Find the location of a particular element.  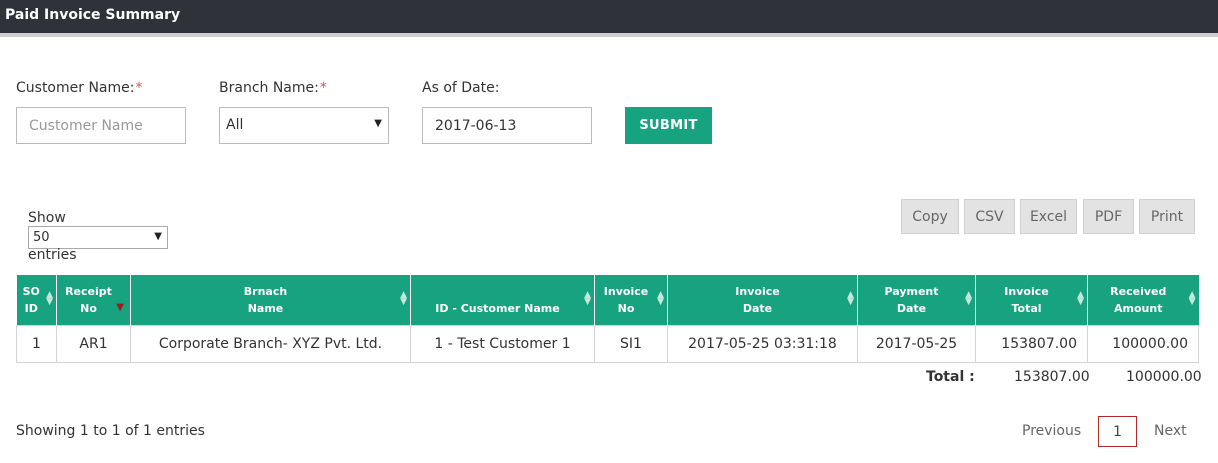

customer-name-input is located at coordinates (101, 125).